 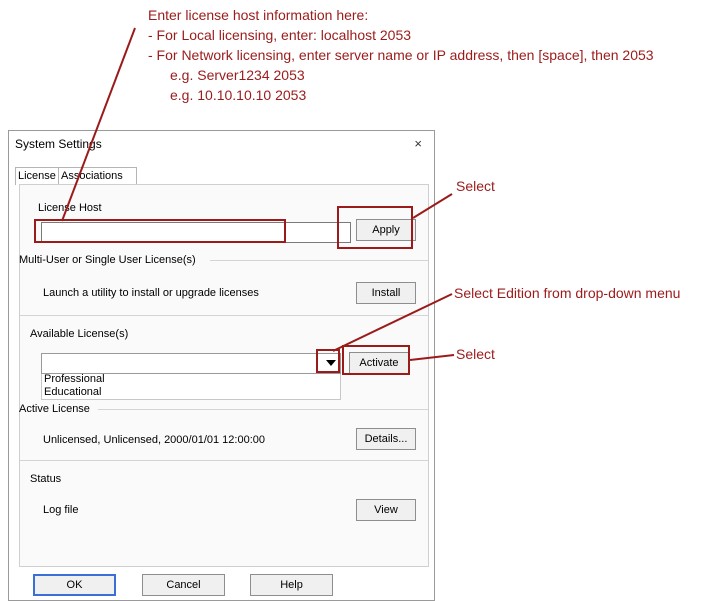 What do you see at coordinates (432, 357) in the screenshot?
I see `leader-line-activate` at bounding box center [432, 357].